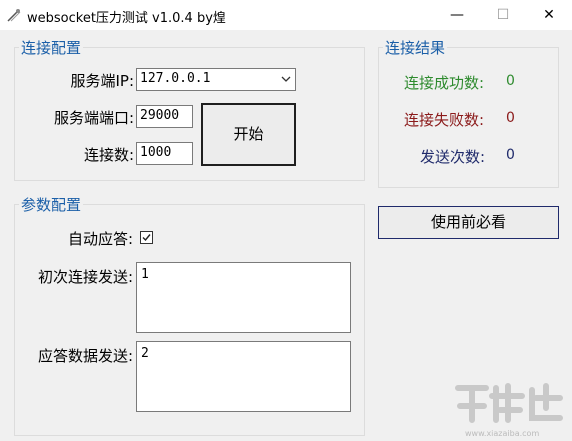 The width and height of the screenshot is (572, 441). I want to click on fail-count-label: 连接失败数:, so click(444, 120).